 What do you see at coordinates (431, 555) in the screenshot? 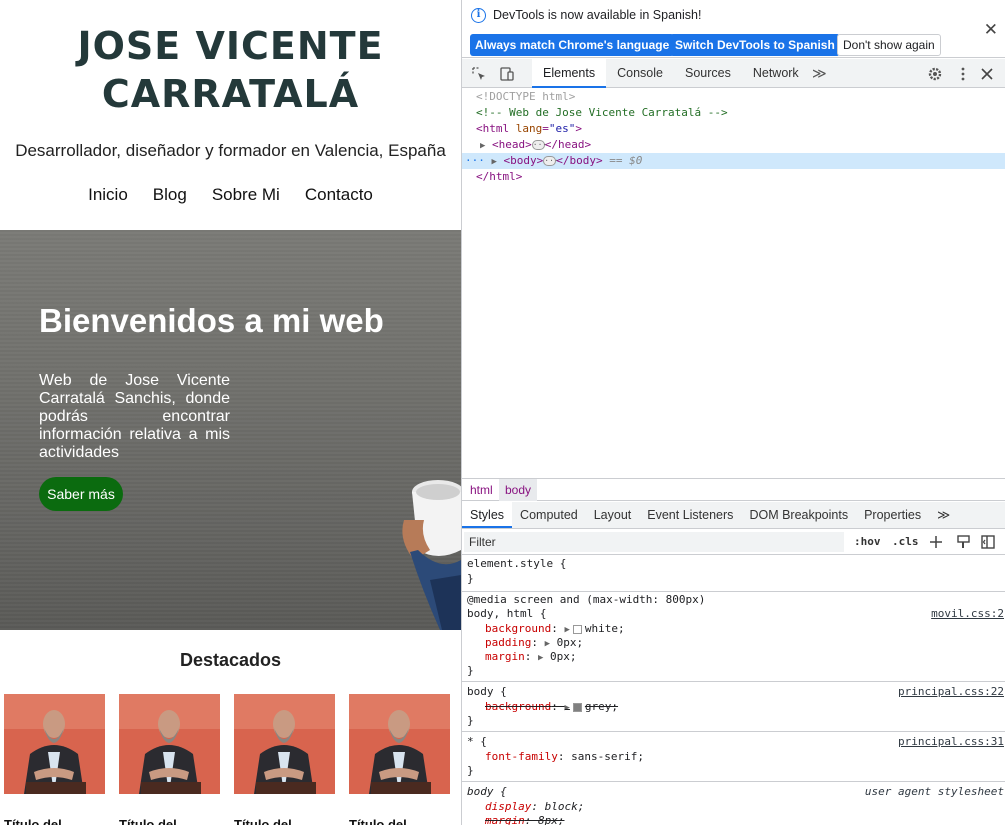
I see `coffee-mug-hand-image` at bounding box center [431, 555].